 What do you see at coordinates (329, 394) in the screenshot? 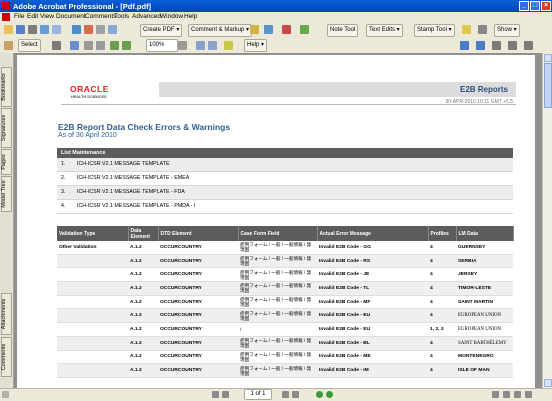
I see `go-forward-icon` at bounding box center [329, 394].